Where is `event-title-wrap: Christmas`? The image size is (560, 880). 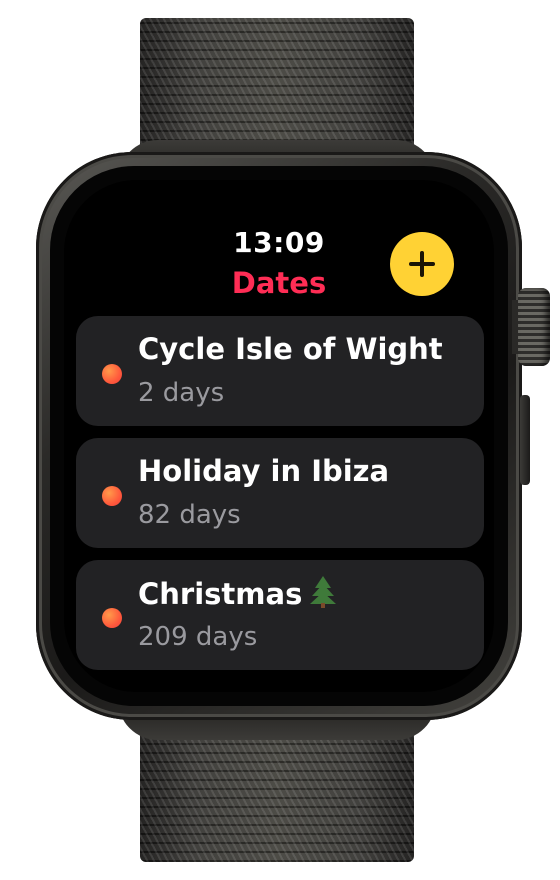
event-title-wrap: Christmas is located at coordinates (237, 593).